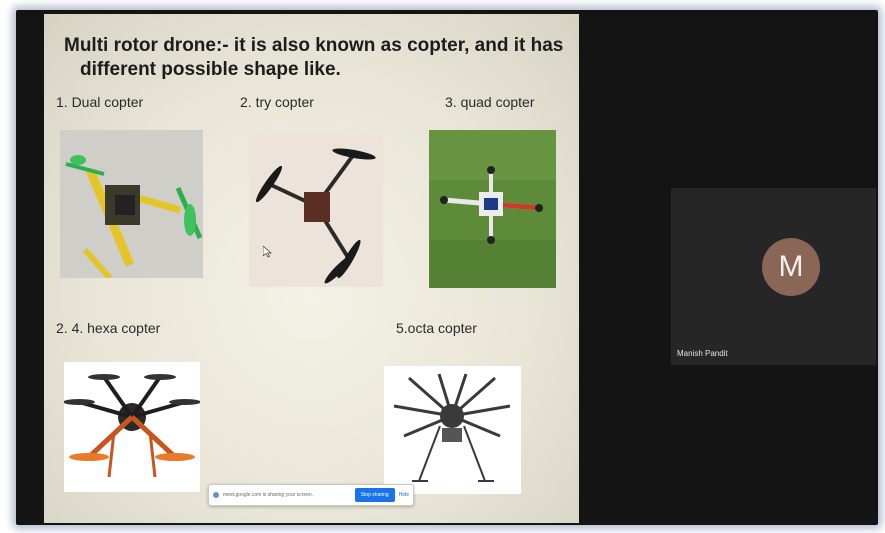 This screenshot has height=533, width=885. What do you see at coordinates (404, 495) in the screenshot?
I see `hide-button: Hide` at bounding box center [404, 495].